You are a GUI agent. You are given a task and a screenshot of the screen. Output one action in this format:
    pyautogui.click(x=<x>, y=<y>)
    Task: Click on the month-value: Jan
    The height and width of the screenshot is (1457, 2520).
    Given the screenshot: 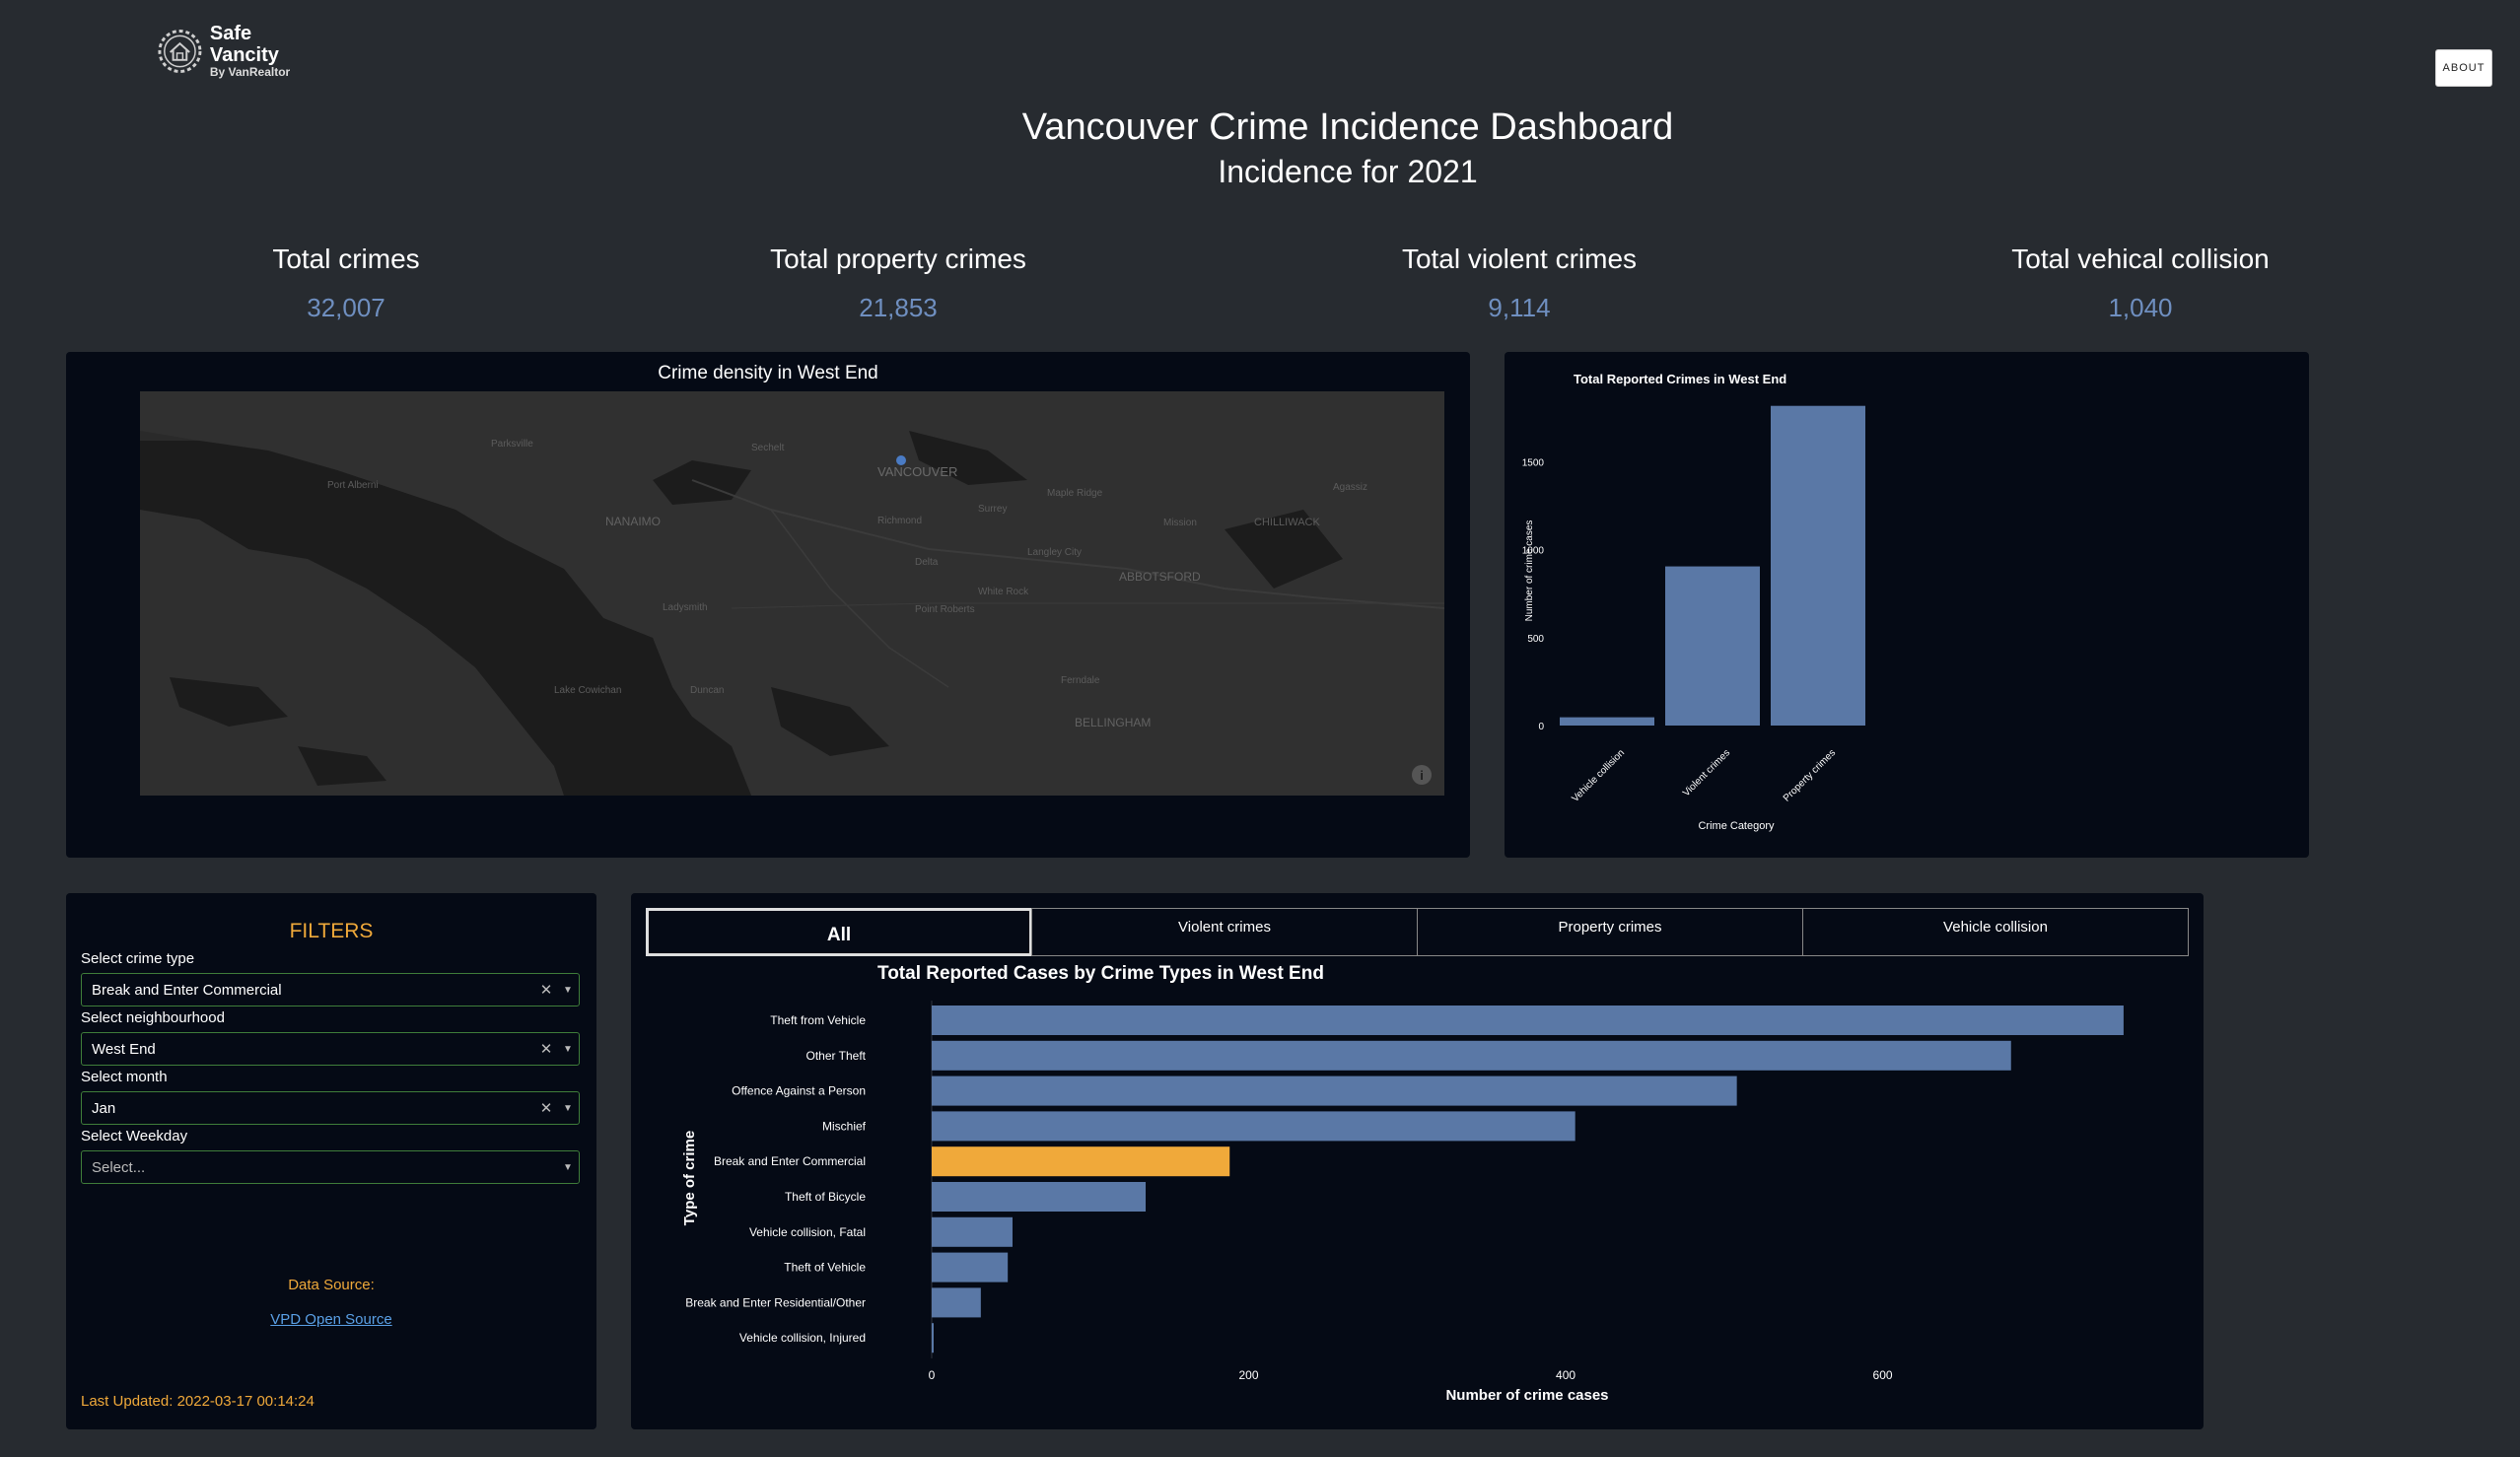 What is the action you would take?
    pyautogui.click(x=104, y=1108)
    